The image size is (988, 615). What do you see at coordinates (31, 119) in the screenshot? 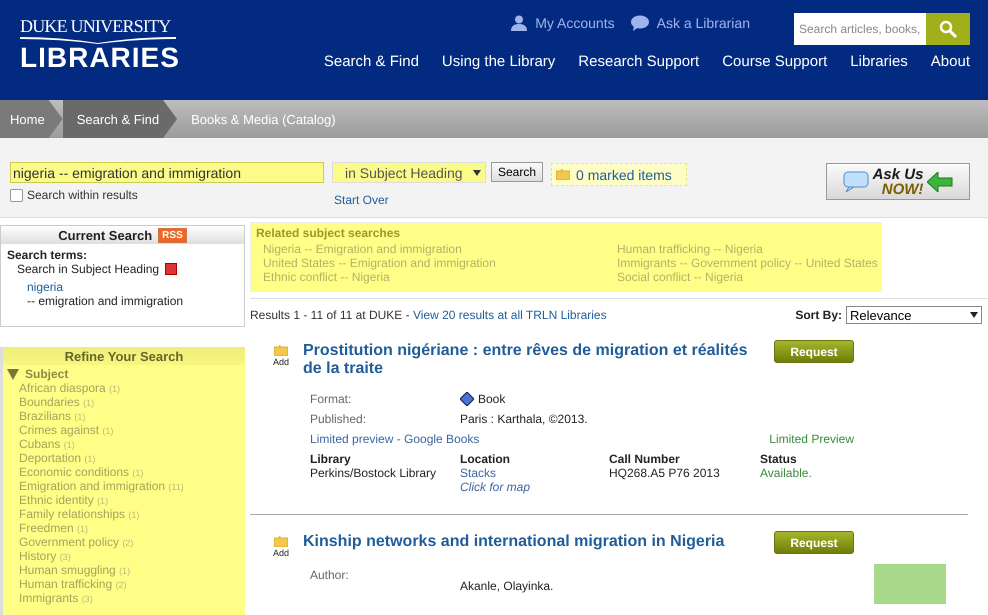
I see `breadcrumb-link: Home` at bounding box center [31, 119].